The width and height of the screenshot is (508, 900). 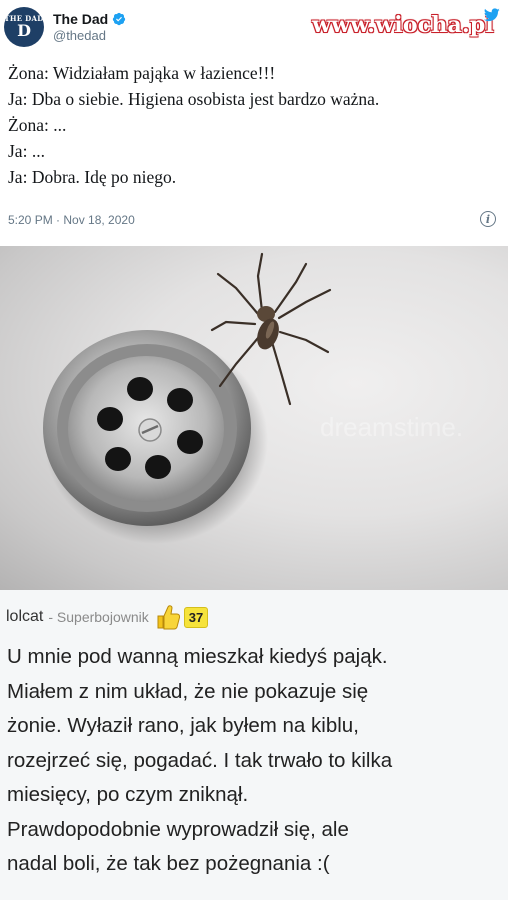 What do you see at coordinates (197, 656) in the screenshot?
I see `comment-line: U mnie pod wanną mieszkał kiedyś pająk.` at bounding box center [197, 656].